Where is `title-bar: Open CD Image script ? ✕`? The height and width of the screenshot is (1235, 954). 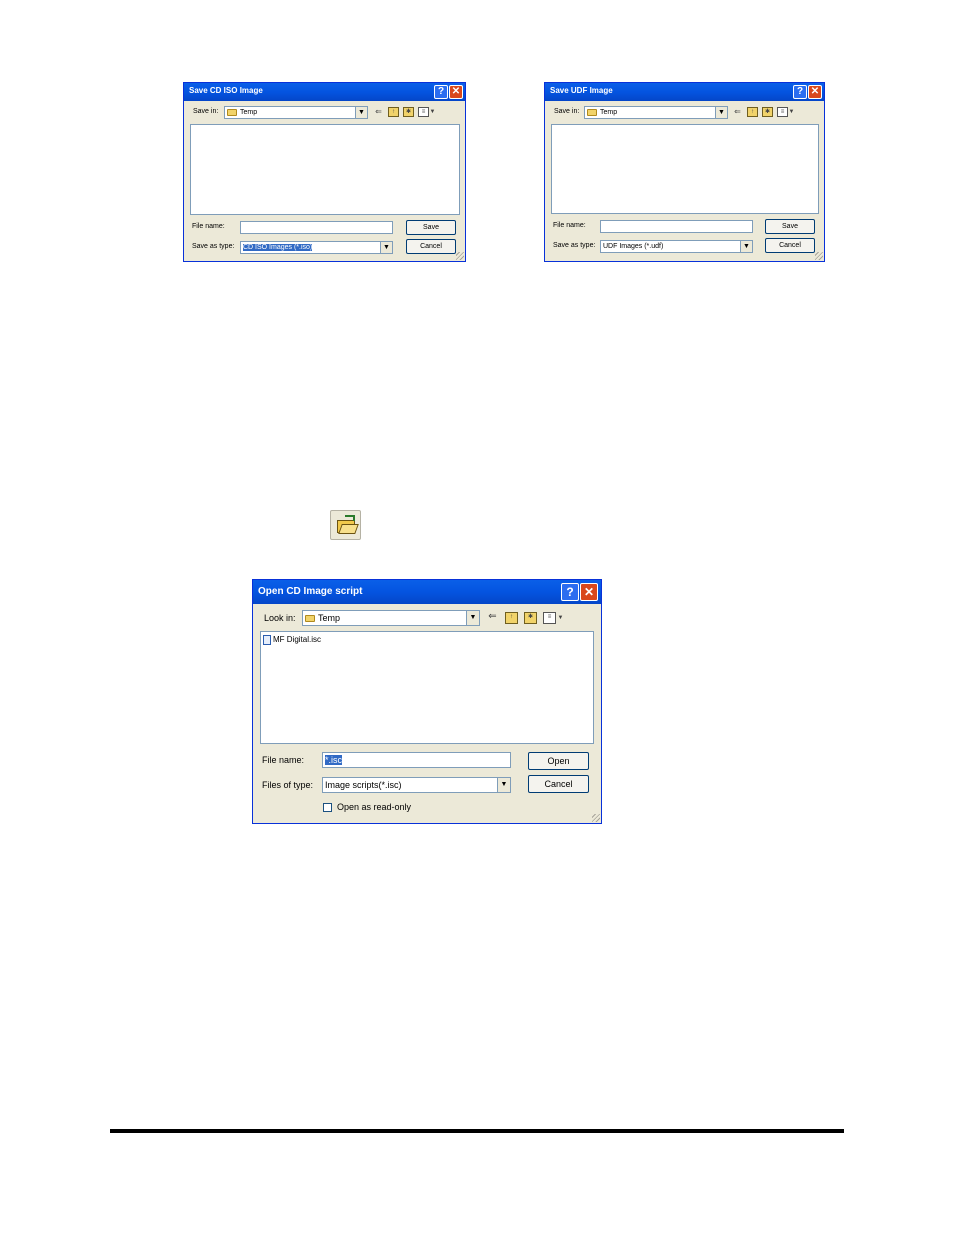 title-bar: Open CD Image script ? ✕ is located at coordinates (427, 592).